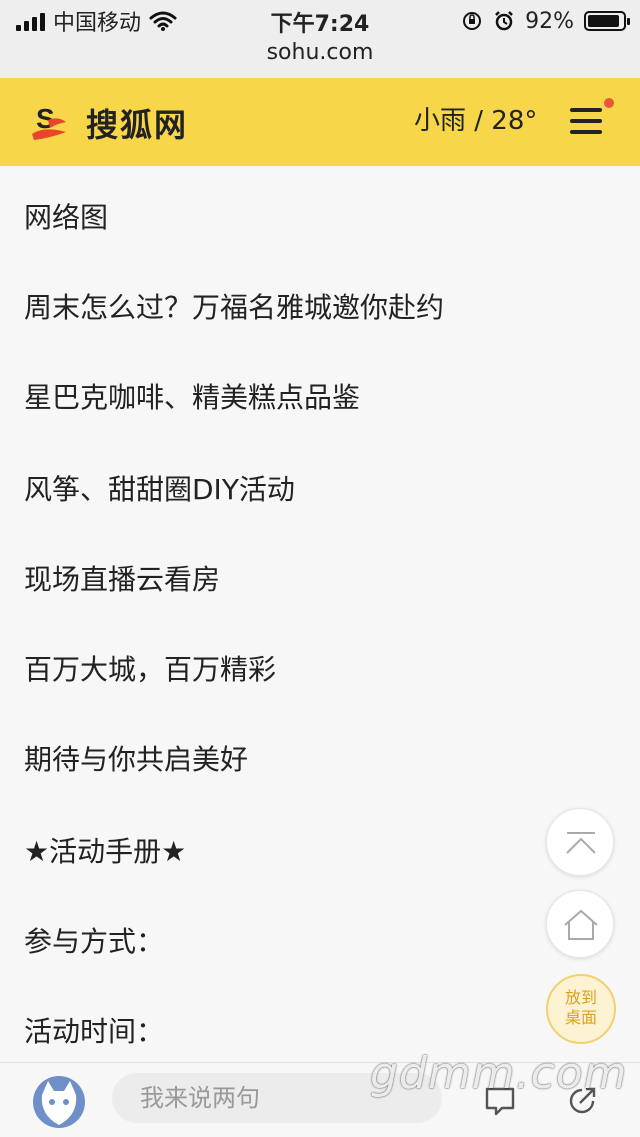 Image resolution: width=640 pixels, height=1137 pixels. I want to click on paragraph: 活动时间：, so click(94, 1031).